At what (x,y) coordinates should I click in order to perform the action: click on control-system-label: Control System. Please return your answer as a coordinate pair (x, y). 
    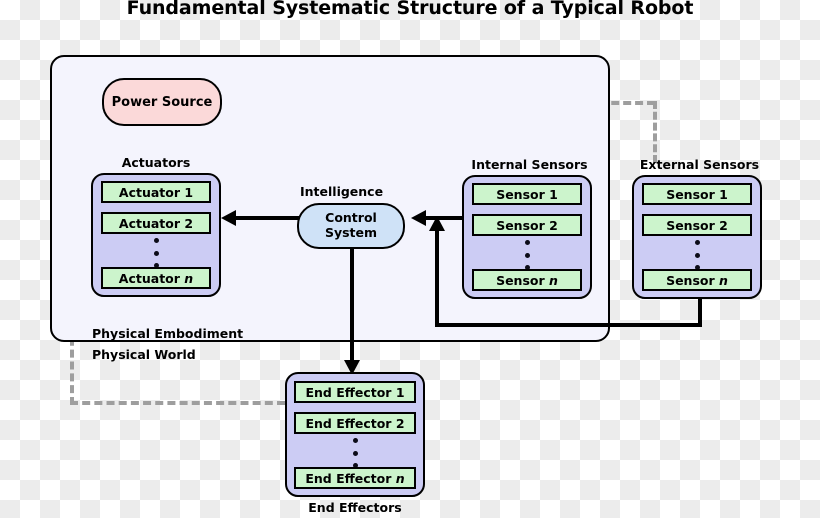
    Looking at the image, I should click on (351, 225).